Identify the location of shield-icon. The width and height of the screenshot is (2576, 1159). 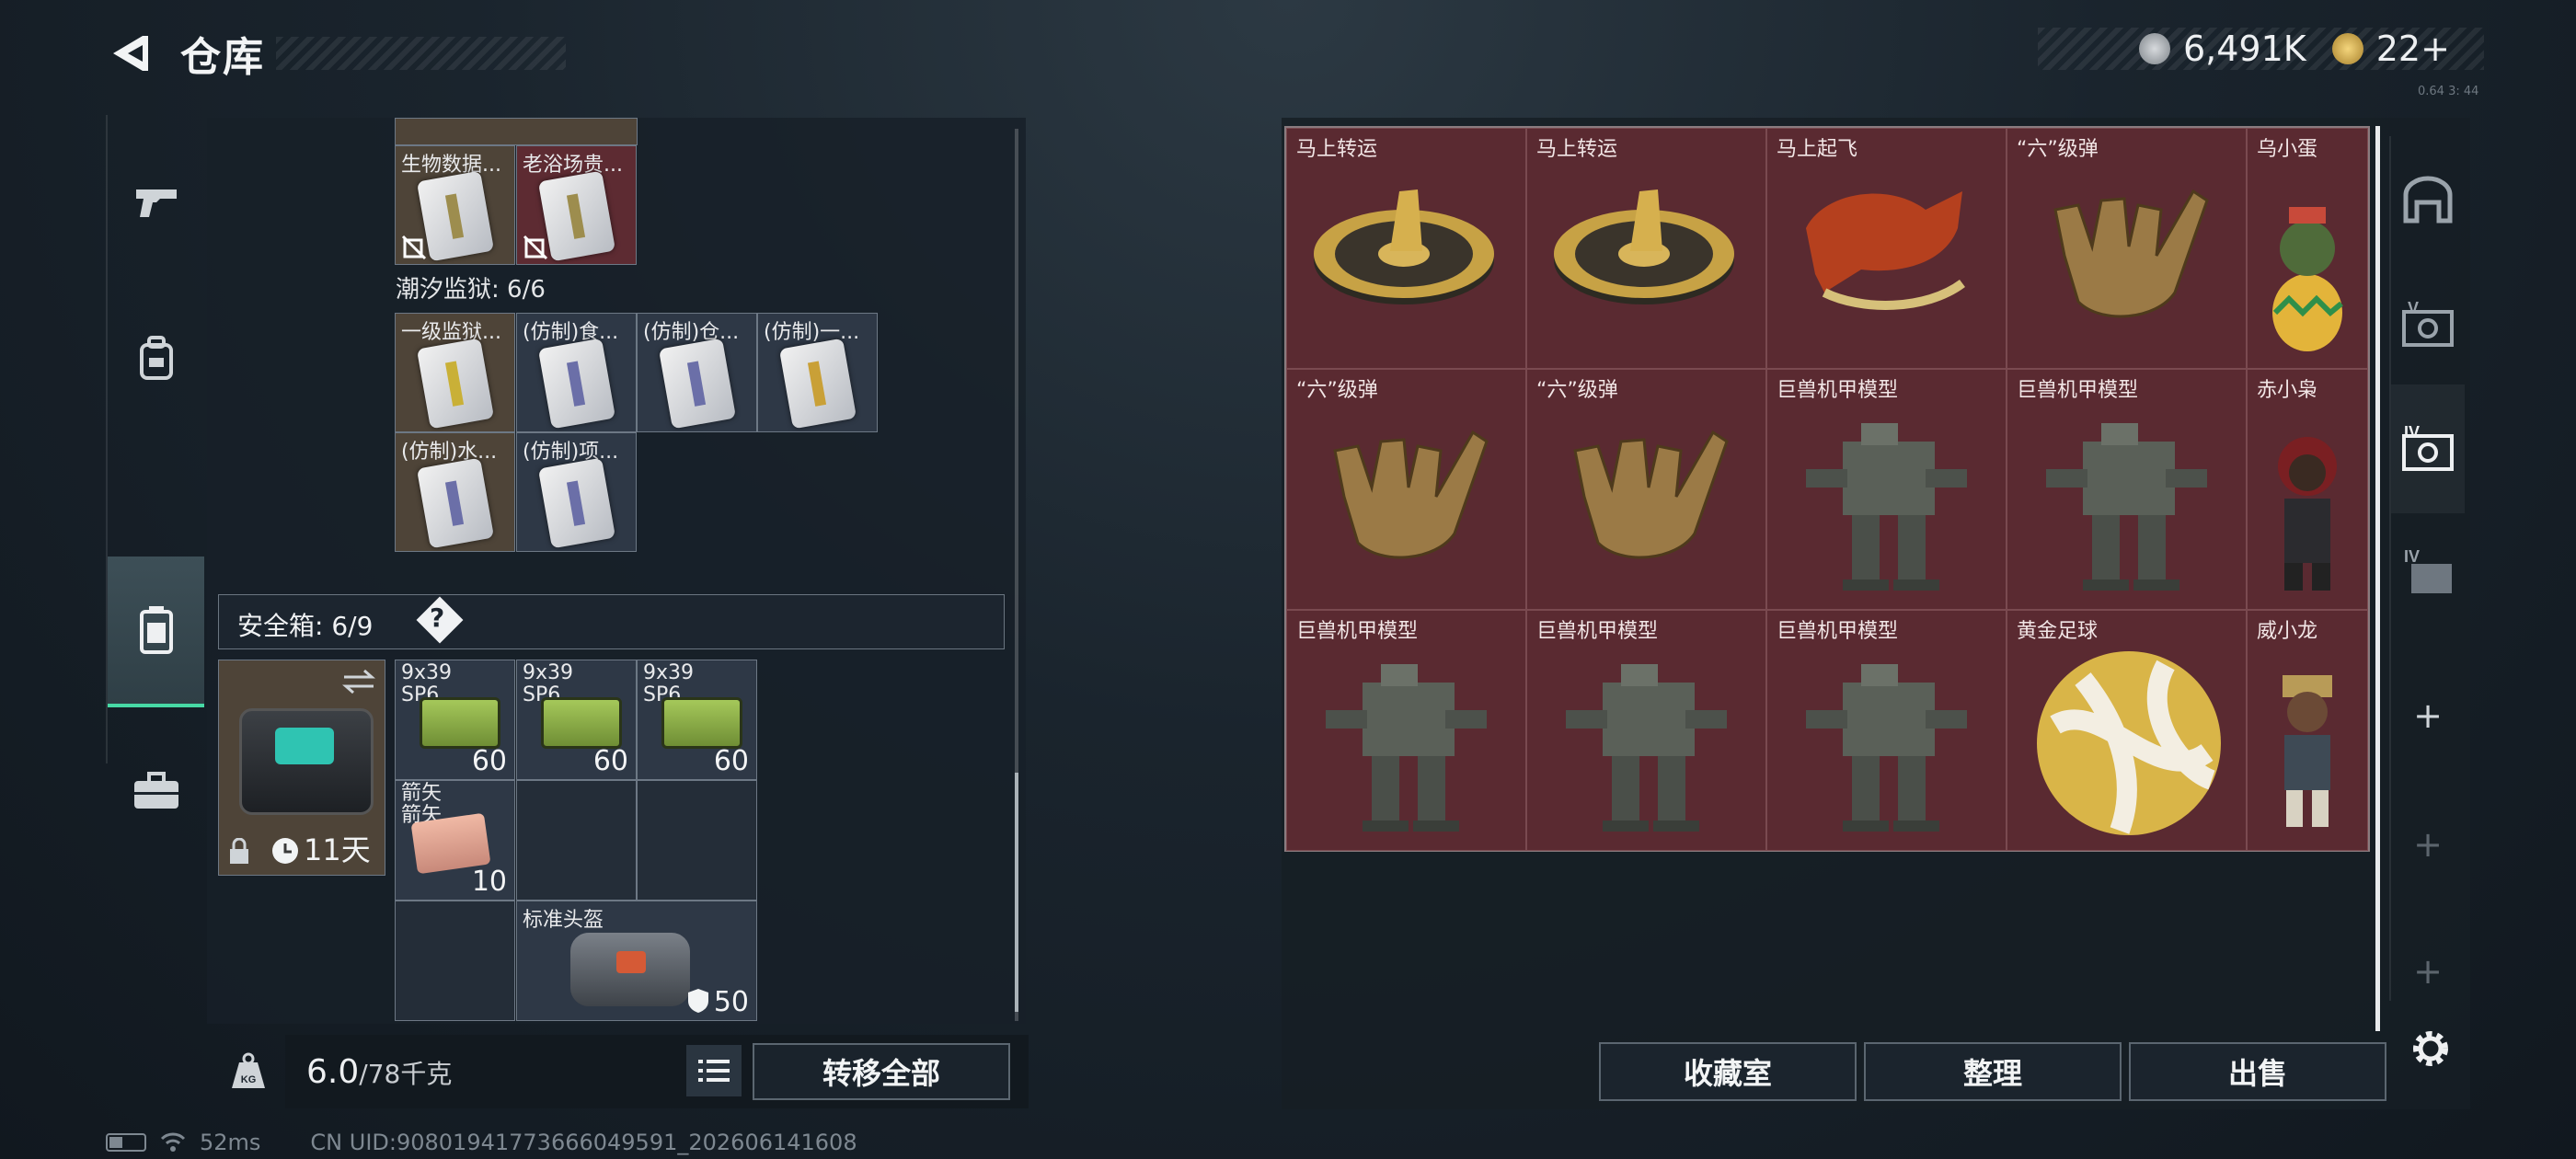
(698, 1001).